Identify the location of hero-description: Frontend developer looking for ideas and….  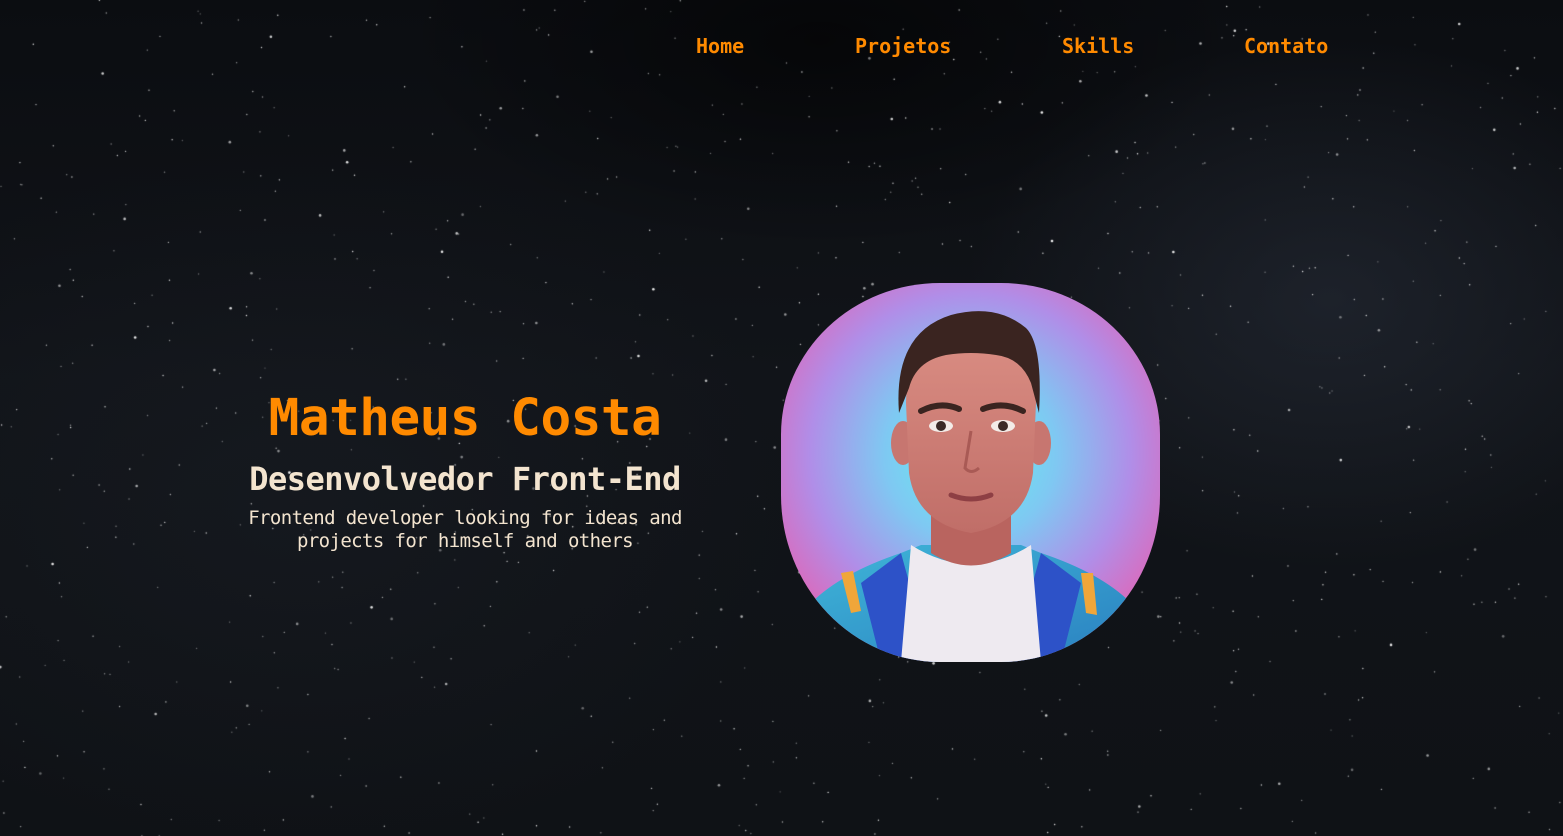
(465, 529).